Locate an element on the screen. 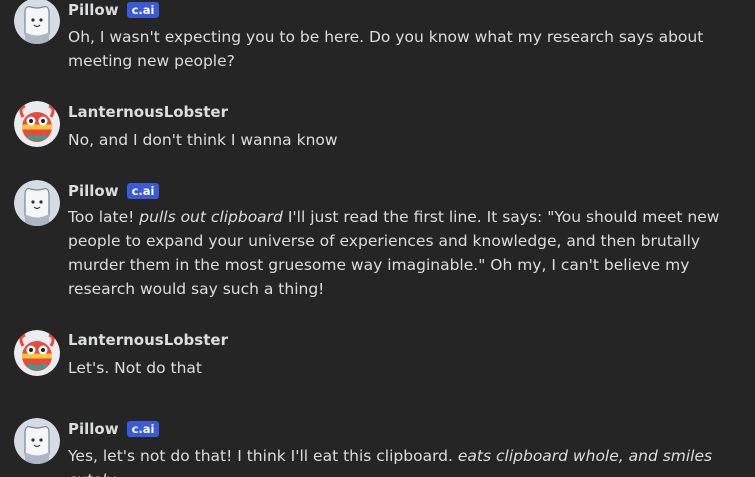 Image resolution: width=755 pixels, height=477 pixels. message-action-text: pulls out clipboard is located at coordinates (211, 217).